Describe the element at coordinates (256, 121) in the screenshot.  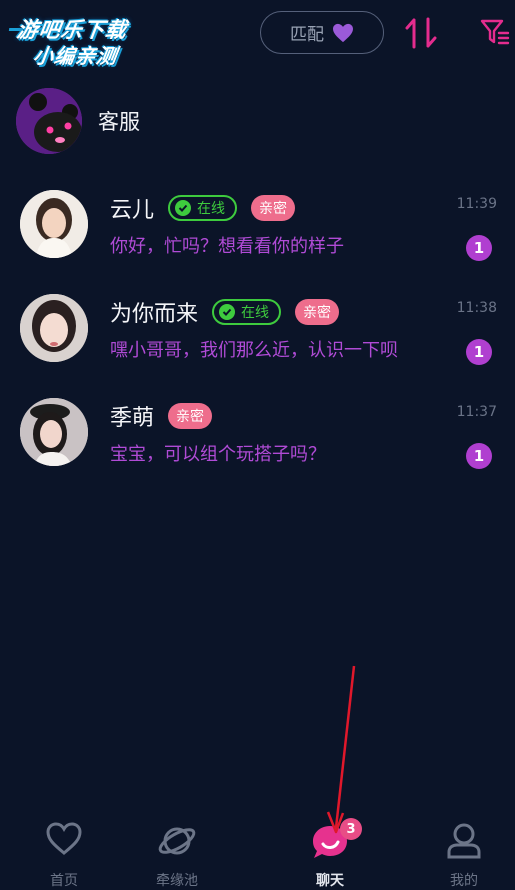
I see `customer-service-row: 客服` at that location.